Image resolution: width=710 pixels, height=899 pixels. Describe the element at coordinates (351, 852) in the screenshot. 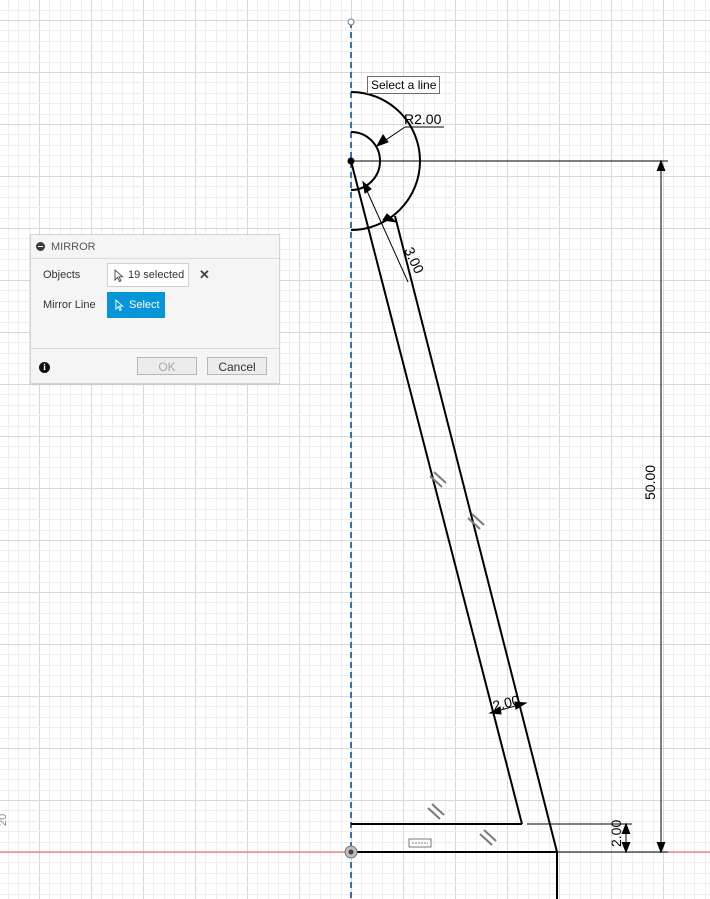

I see `origin-point-core` at that location.